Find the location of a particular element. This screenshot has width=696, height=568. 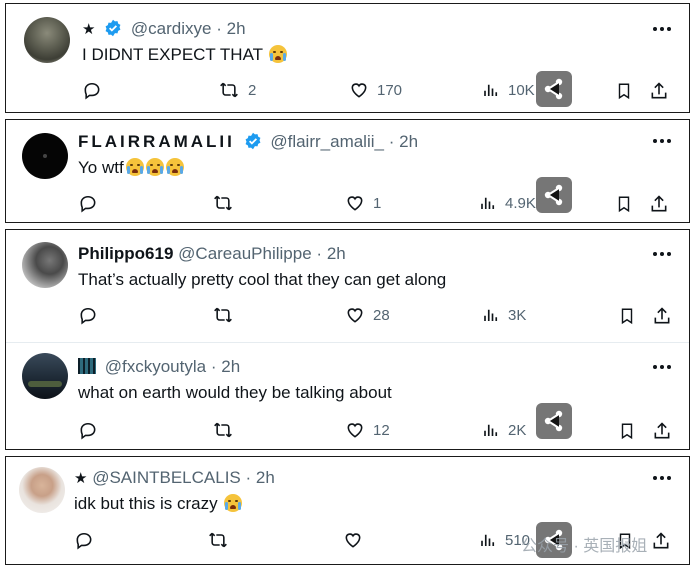

tweet-text-row: idk but this is crazy is located at coordinates (158, 504).